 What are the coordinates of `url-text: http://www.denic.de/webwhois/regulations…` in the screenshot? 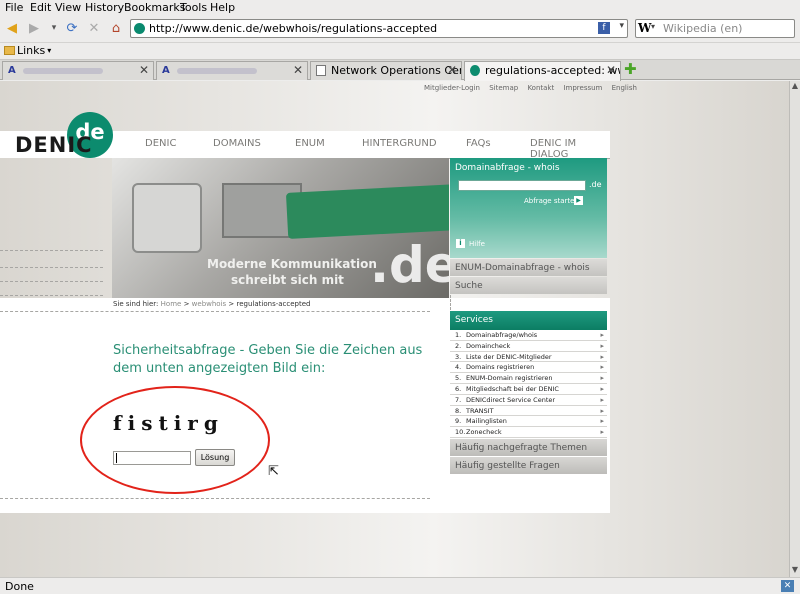 It's located at (293, 28).